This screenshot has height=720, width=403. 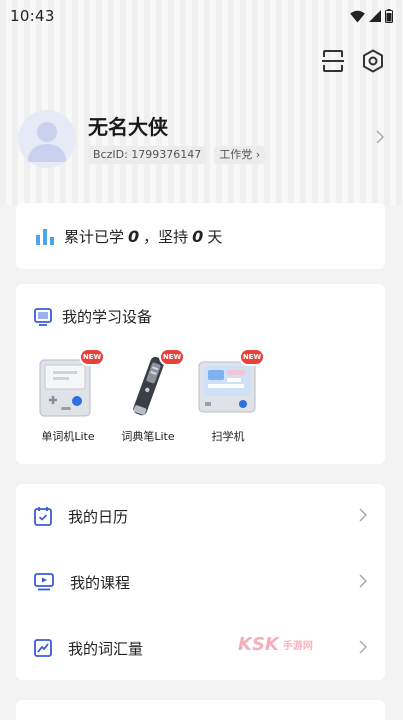 I want to click on battery-icon, so click(x=389, y=16).